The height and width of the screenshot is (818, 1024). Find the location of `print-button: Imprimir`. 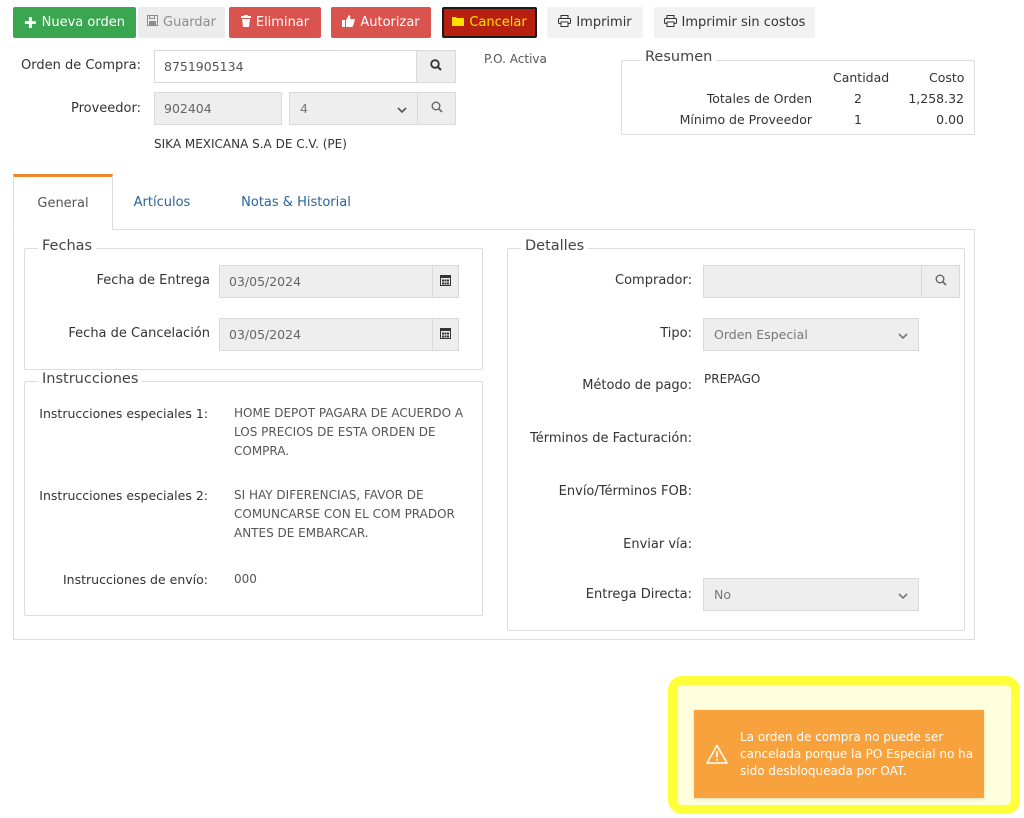

print-button: Imprimir is located at coordinates (595, 22).